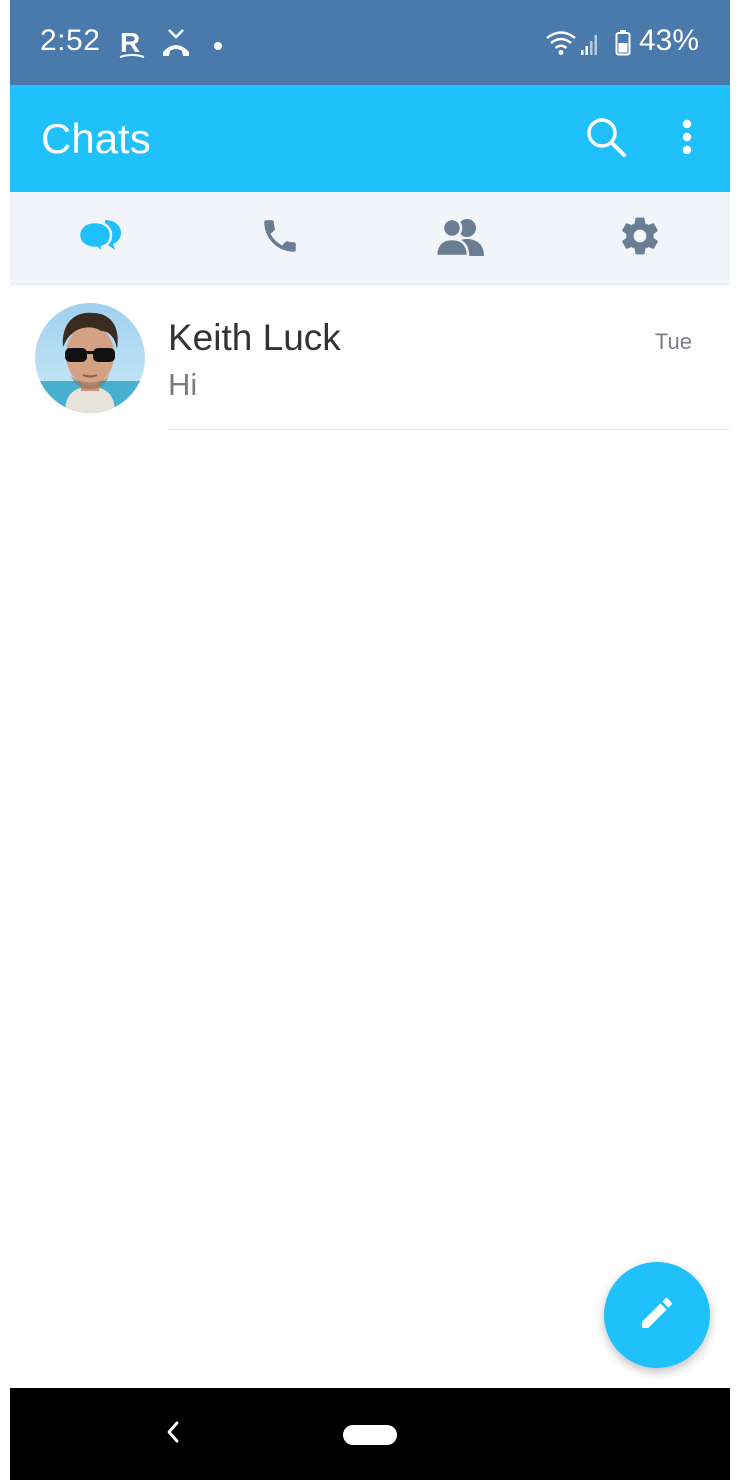 Image resolution: width=740 pixels, height=1480 pixels. I want to click on avatar, so click(90, 358).